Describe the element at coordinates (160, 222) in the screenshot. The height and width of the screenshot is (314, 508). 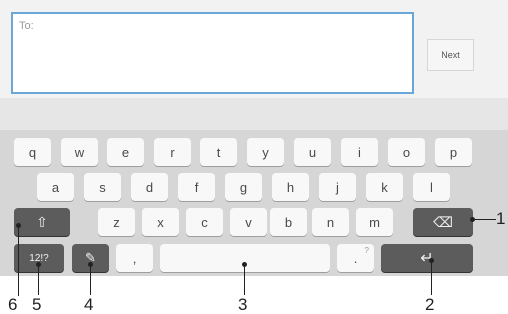
I see `key-x: x` at that location.